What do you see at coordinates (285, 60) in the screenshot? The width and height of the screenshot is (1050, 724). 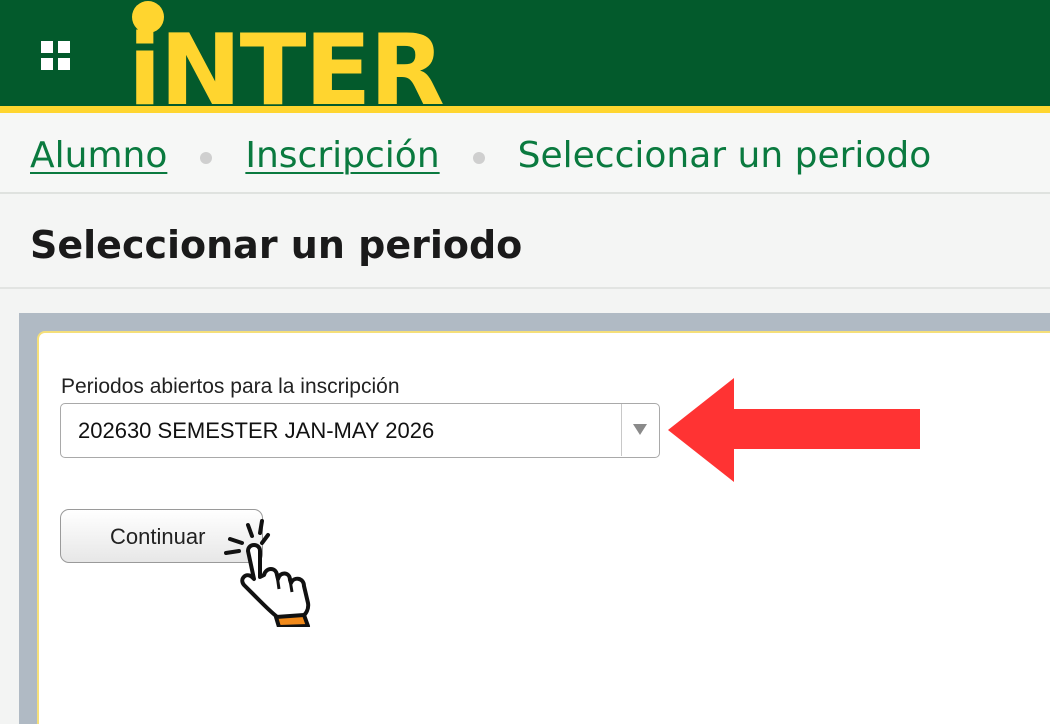 I see `logo-text: iNTER` at bounding box center [285, 60].